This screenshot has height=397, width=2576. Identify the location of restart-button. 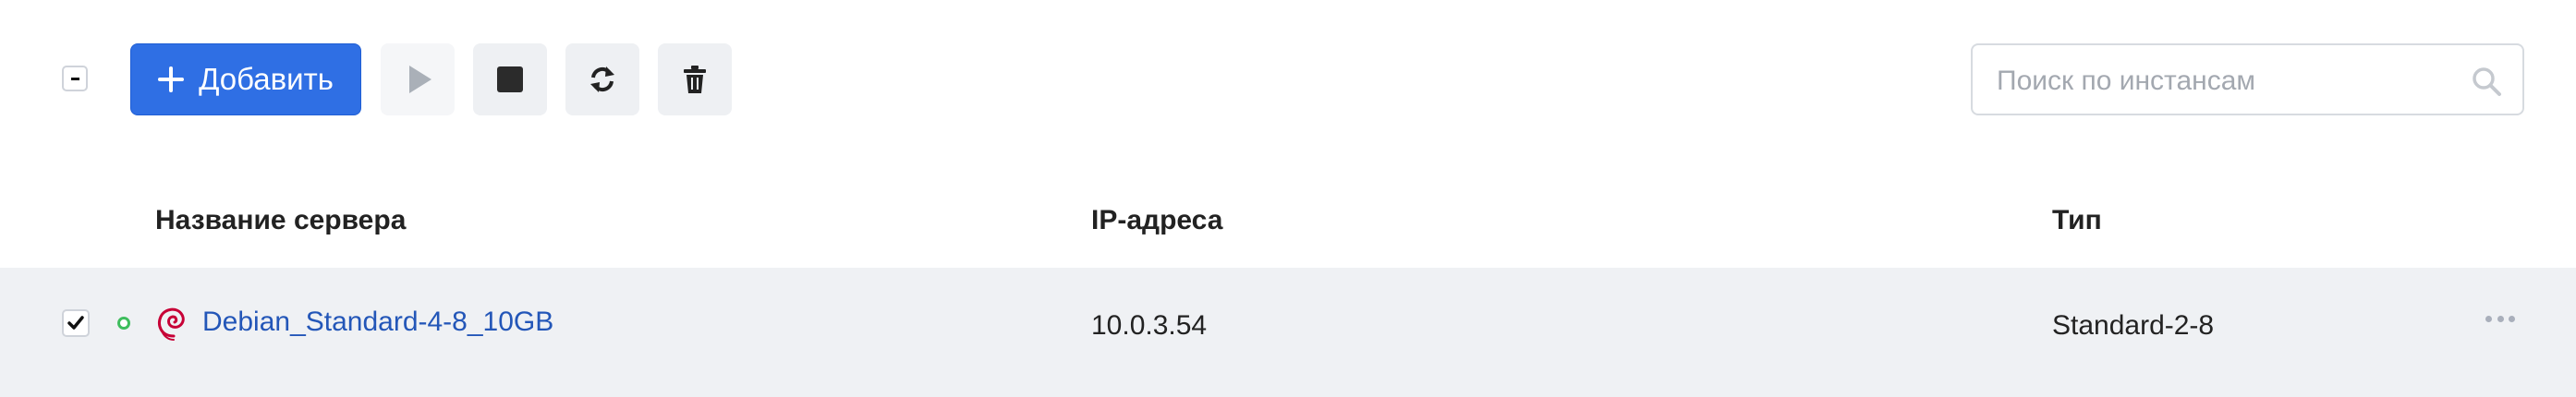
(602, 79).